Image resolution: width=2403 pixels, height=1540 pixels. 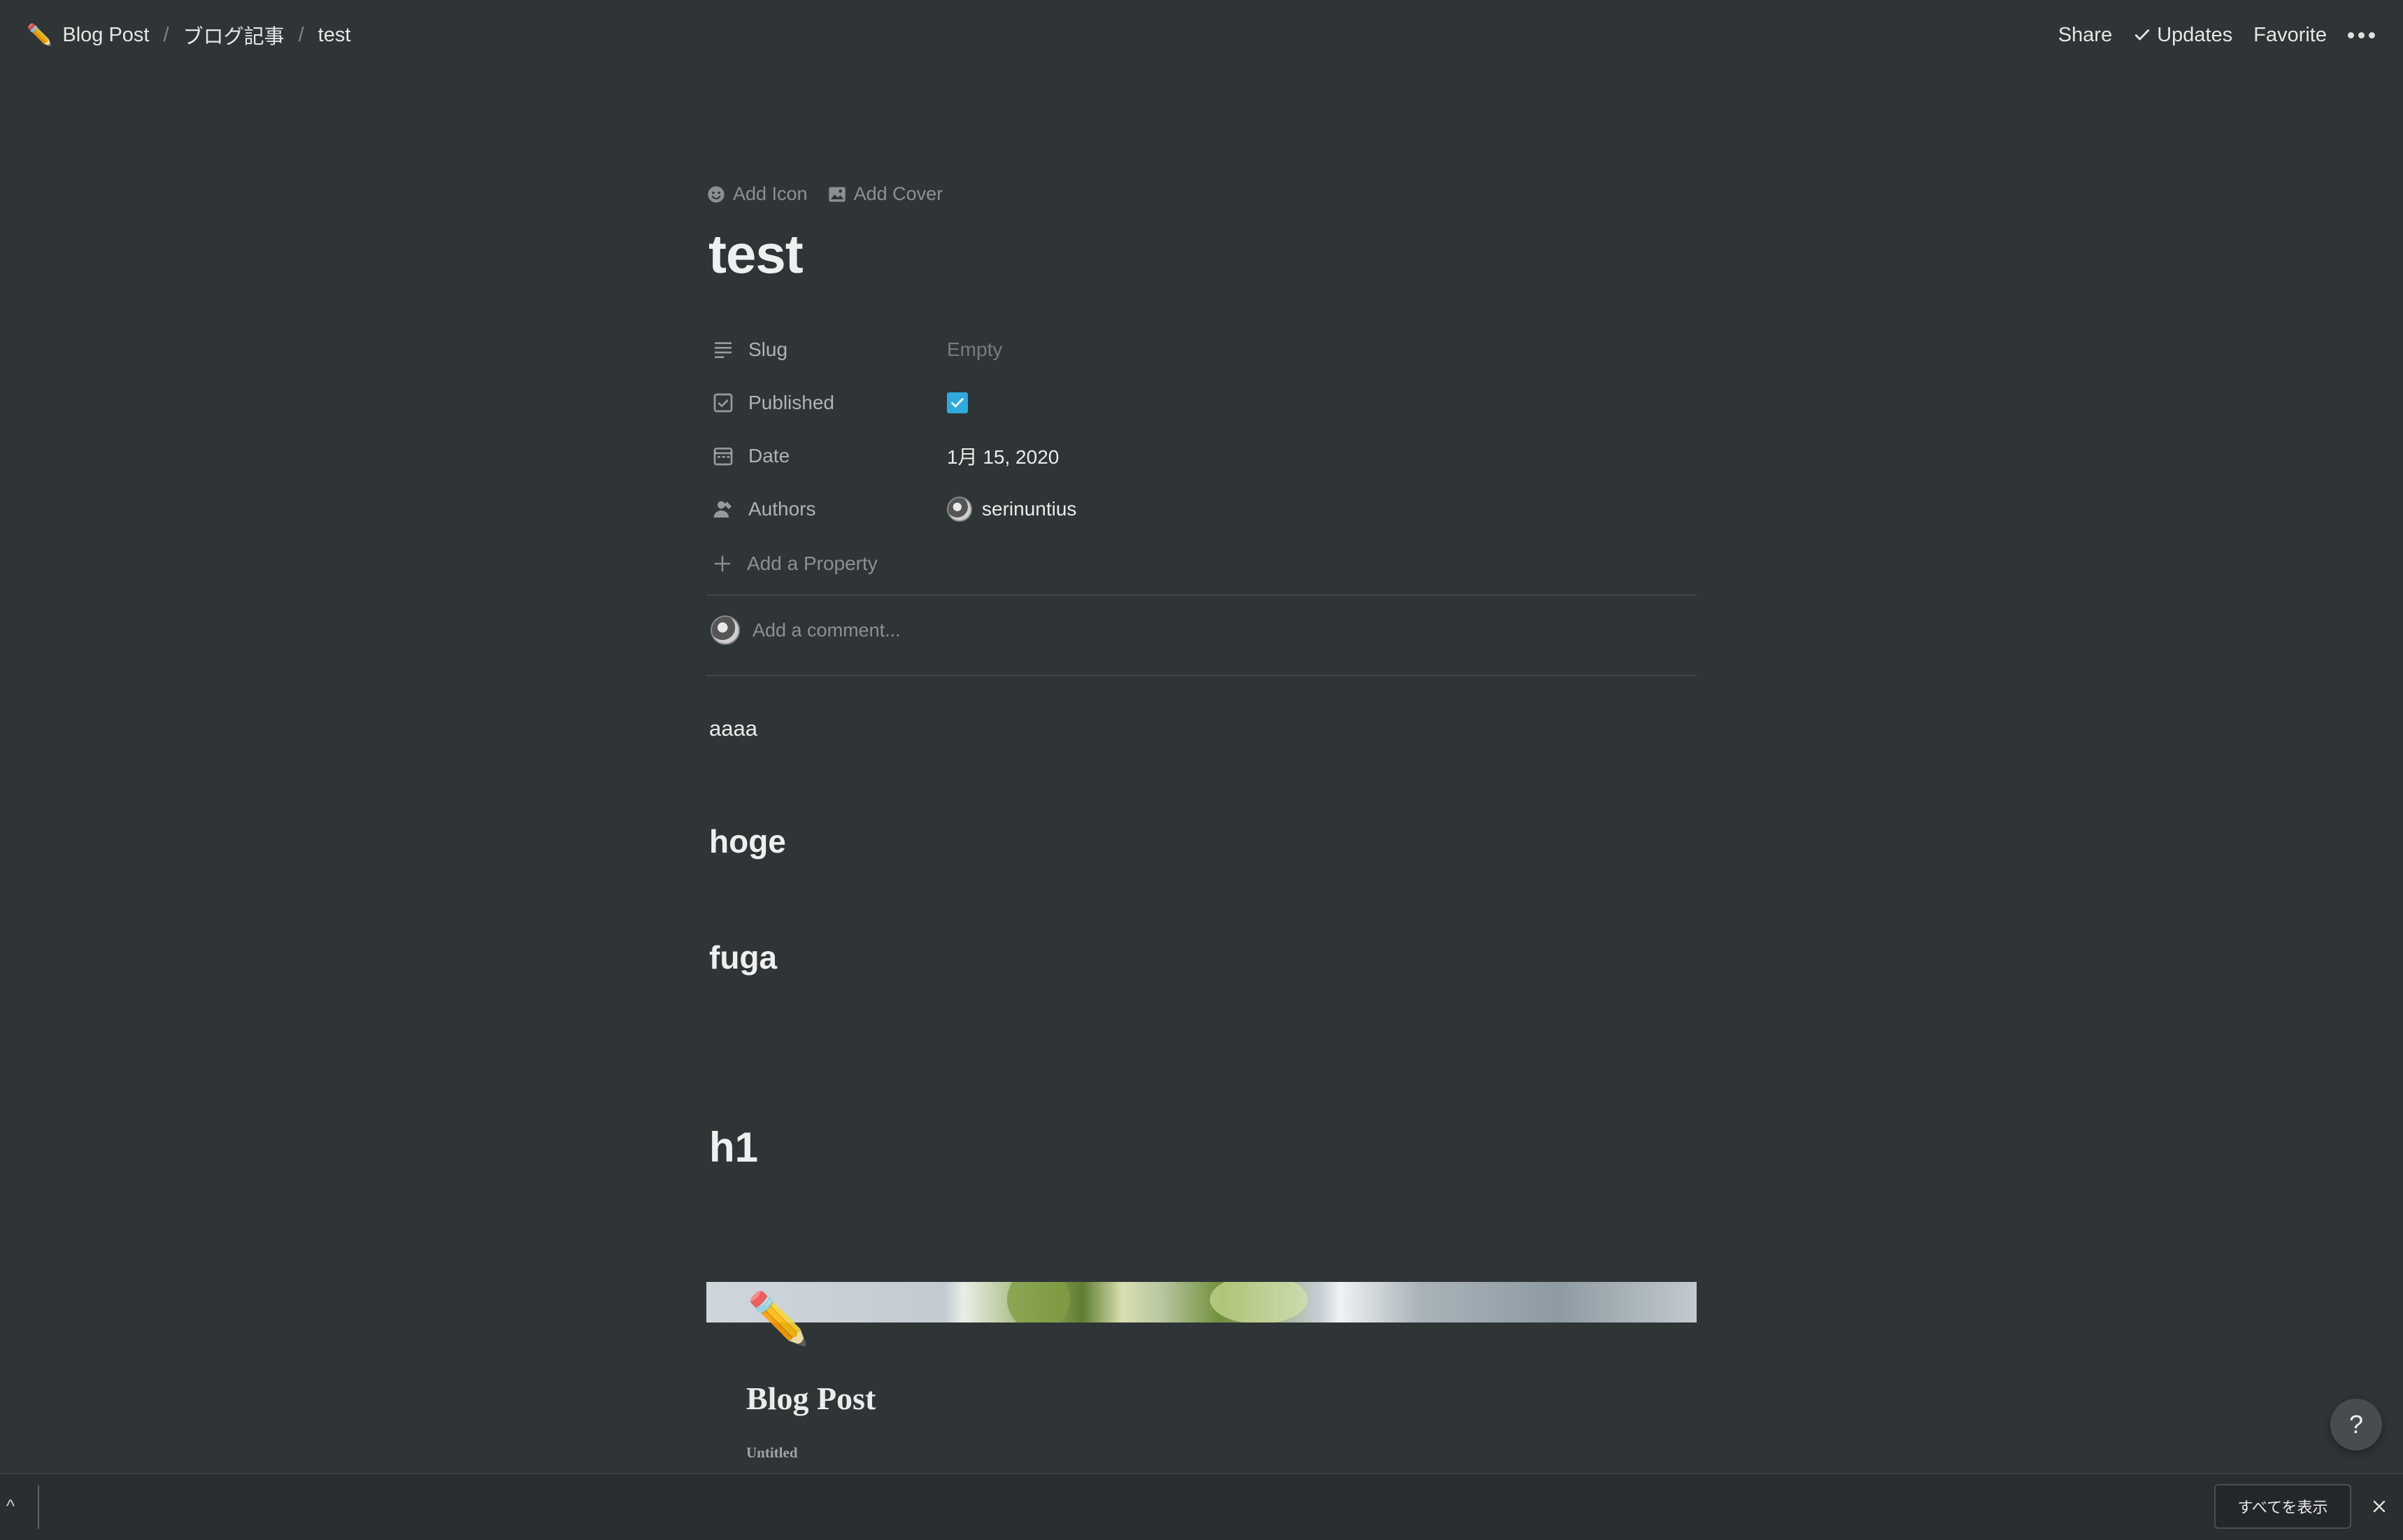 What do you see at coordinates (1003, 456) in the screenshot?
I see `date-value: 1月 15, 2020` at bounding box center [1003, 456].